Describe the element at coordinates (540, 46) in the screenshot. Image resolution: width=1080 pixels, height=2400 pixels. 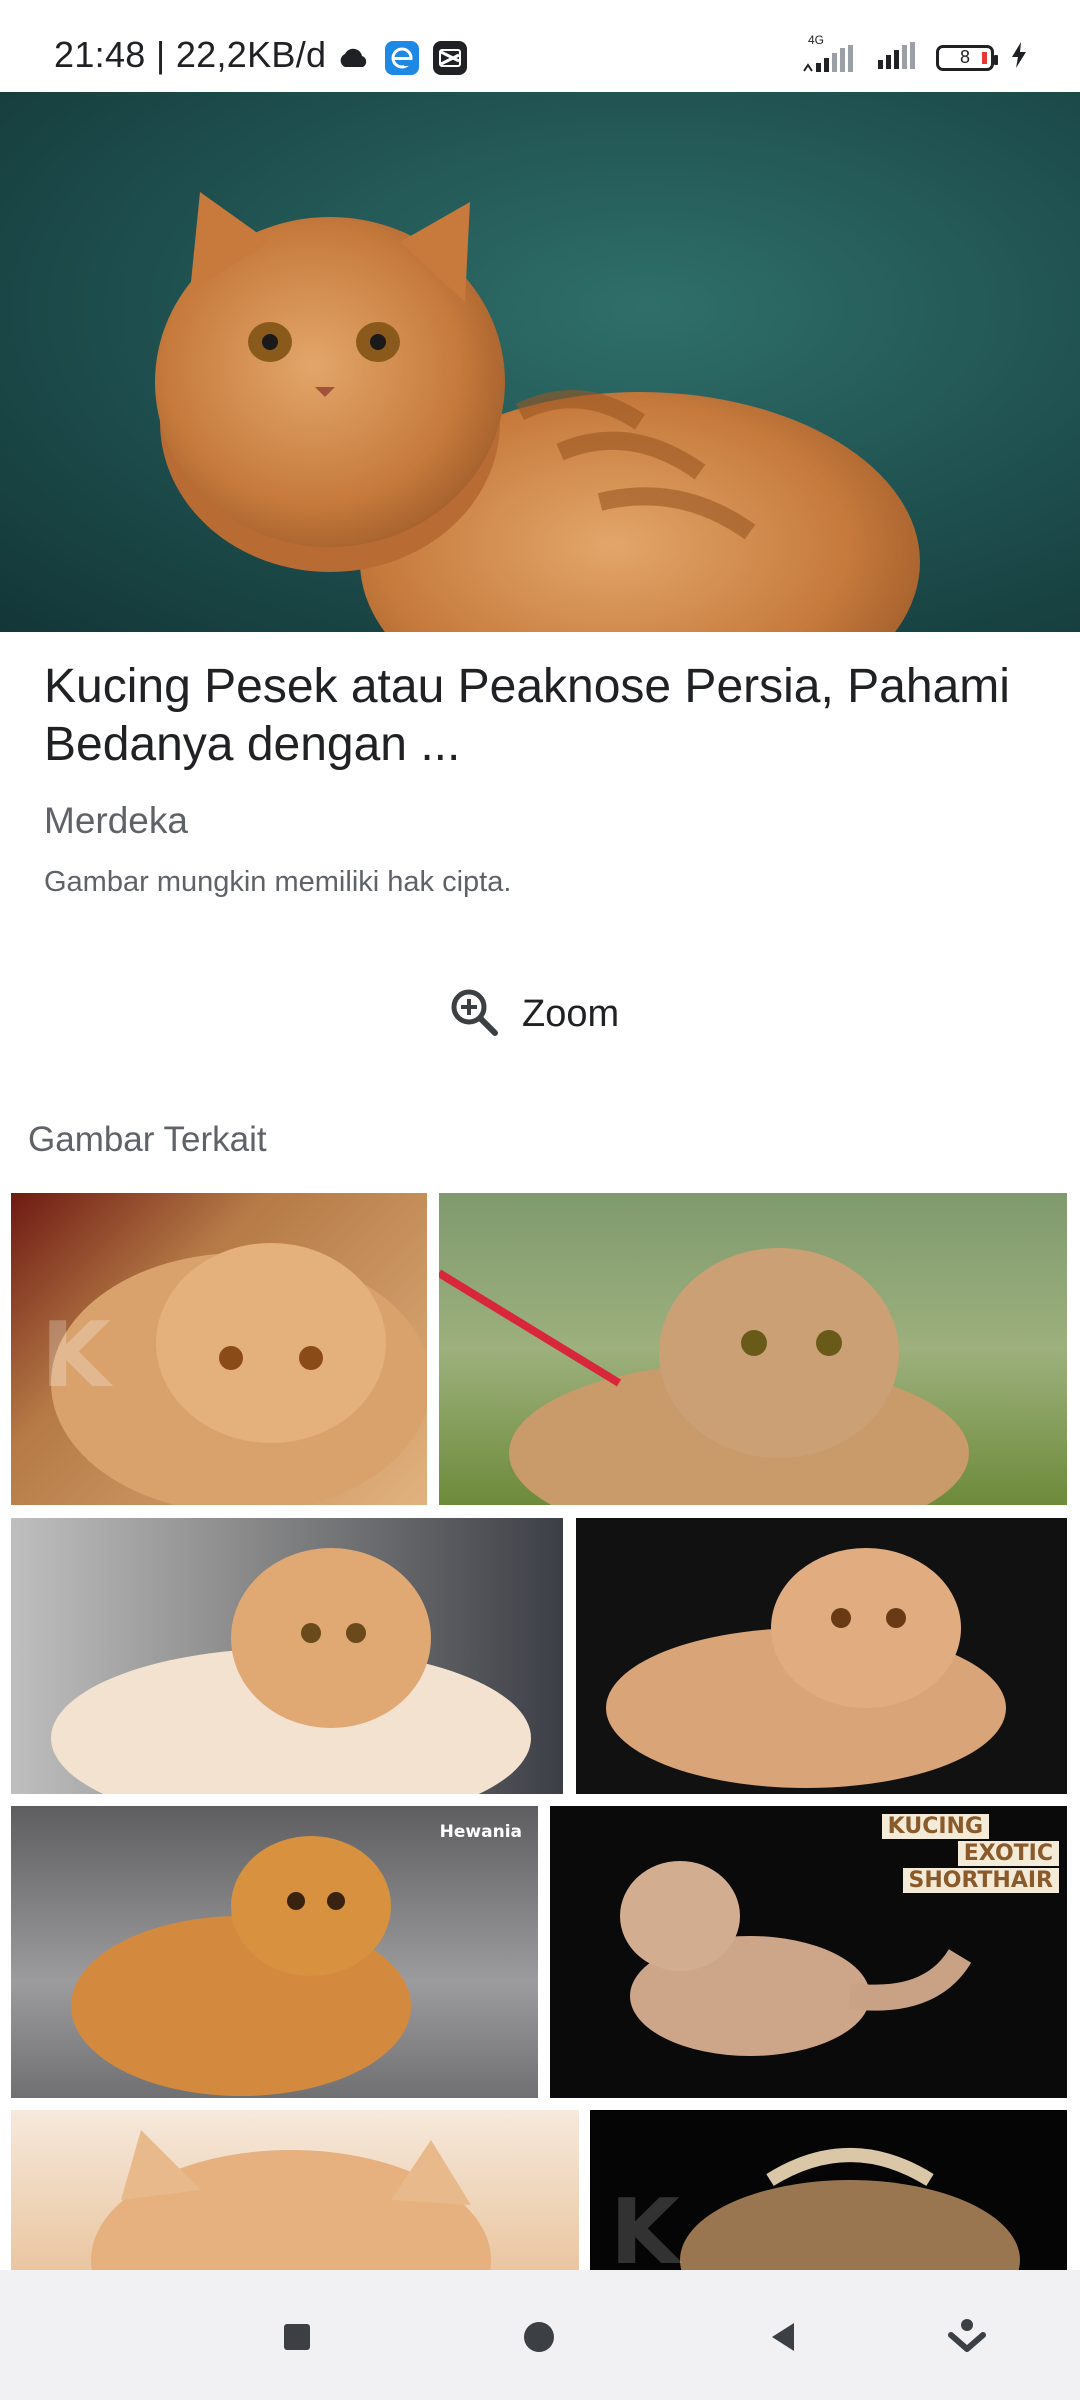
I see `status-bar: 21:48 | 22,2KB/d 4G 8` at that location.